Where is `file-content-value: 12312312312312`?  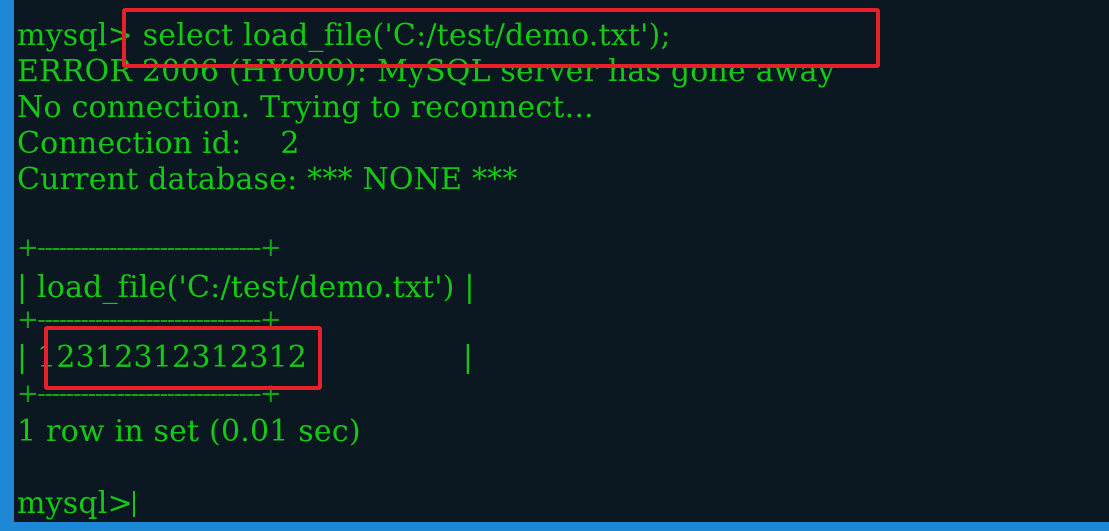
file-content-value: 12312312312312 is located at coordinates (172, 357).